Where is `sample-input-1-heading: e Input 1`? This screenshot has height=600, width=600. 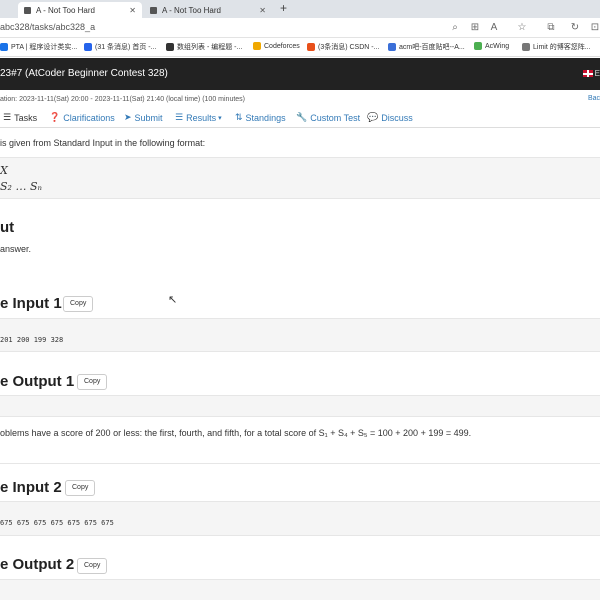 sample-input-1-heading: e Input 1 is located at coordinates (31, 303).